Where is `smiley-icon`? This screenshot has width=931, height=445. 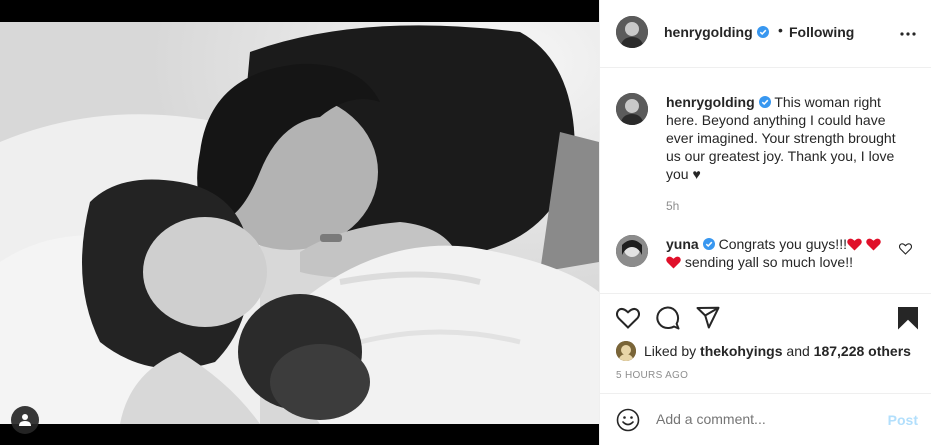
smiley-icon is located at coordinates (628, 420).